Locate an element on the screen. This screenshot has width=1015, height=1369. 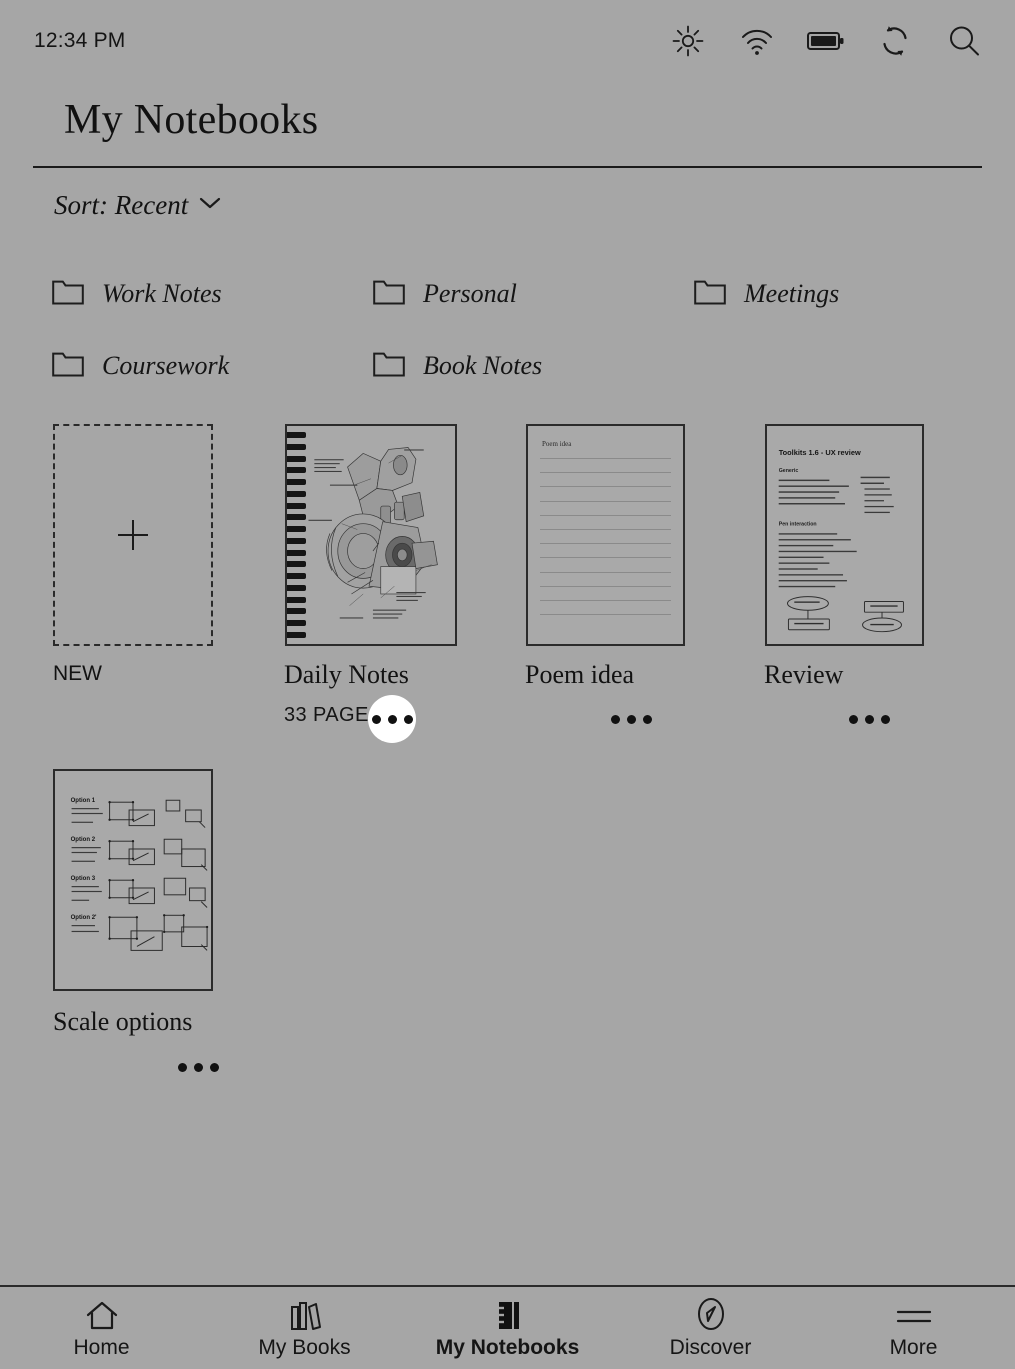
wifi-icon is located at coordinates (757, 41).